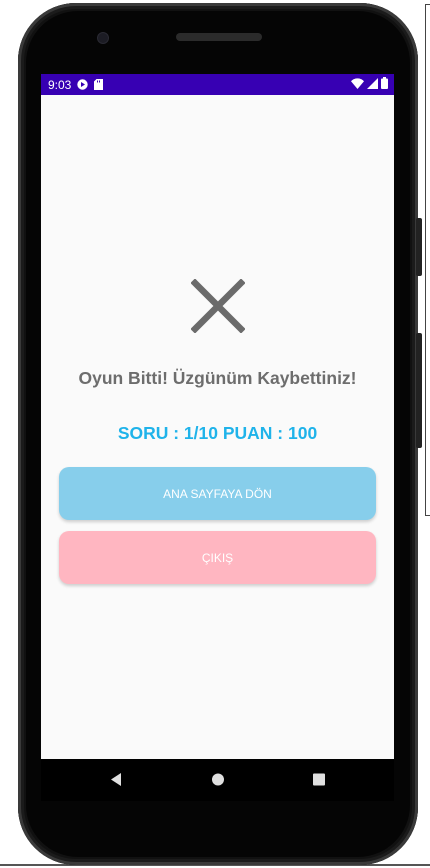 The image size is (430, 868). Describe the element at coordinates (99, 84) in the screenshot. I see `sd-card-icon` at that location.